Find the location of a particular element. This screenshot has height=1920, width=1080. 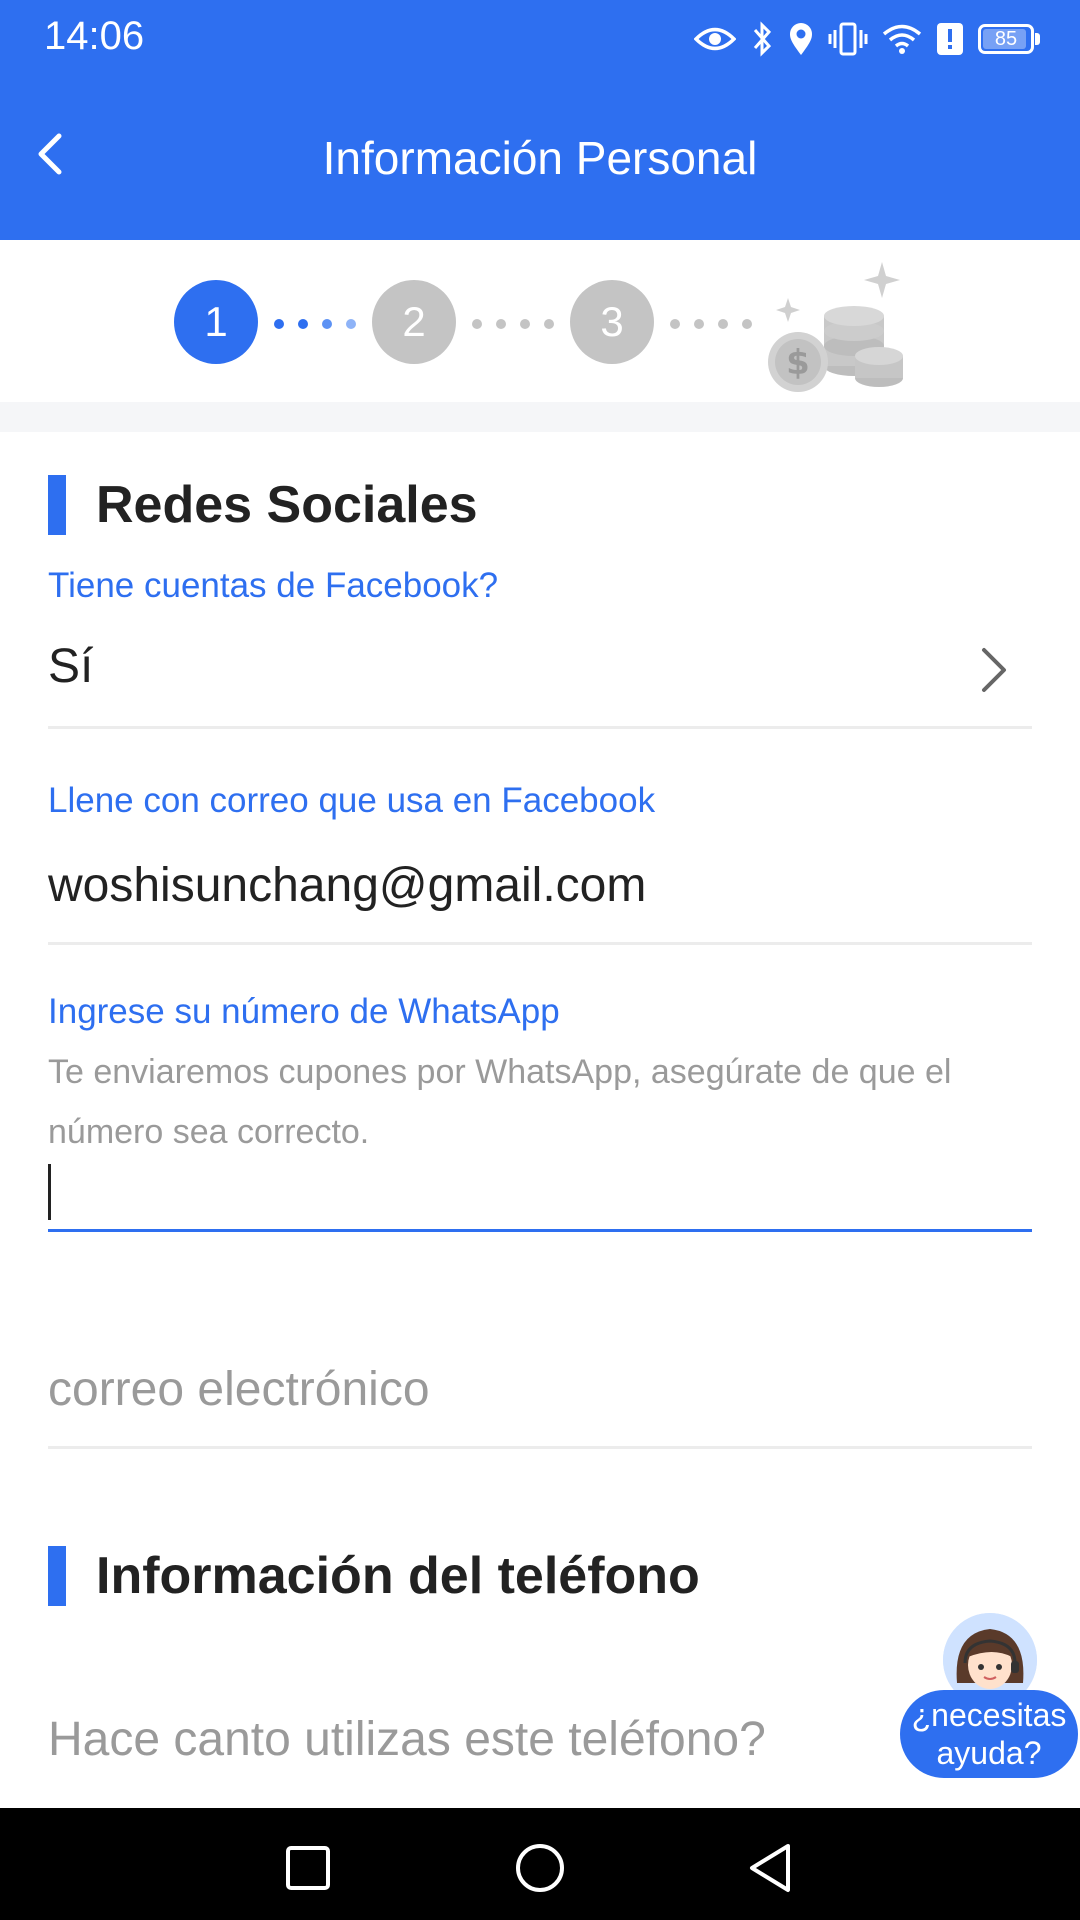

step-1: 1 is located at coordinates (216, 322).